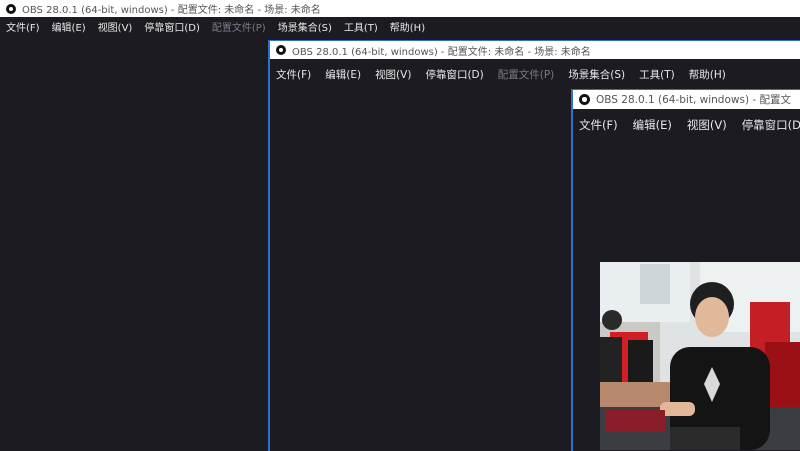  What do you see at coordinates (707, 74) in the screenshot?
I see `menu-help-nested-1: 帮助(H)` at bounding box center [707, 74].